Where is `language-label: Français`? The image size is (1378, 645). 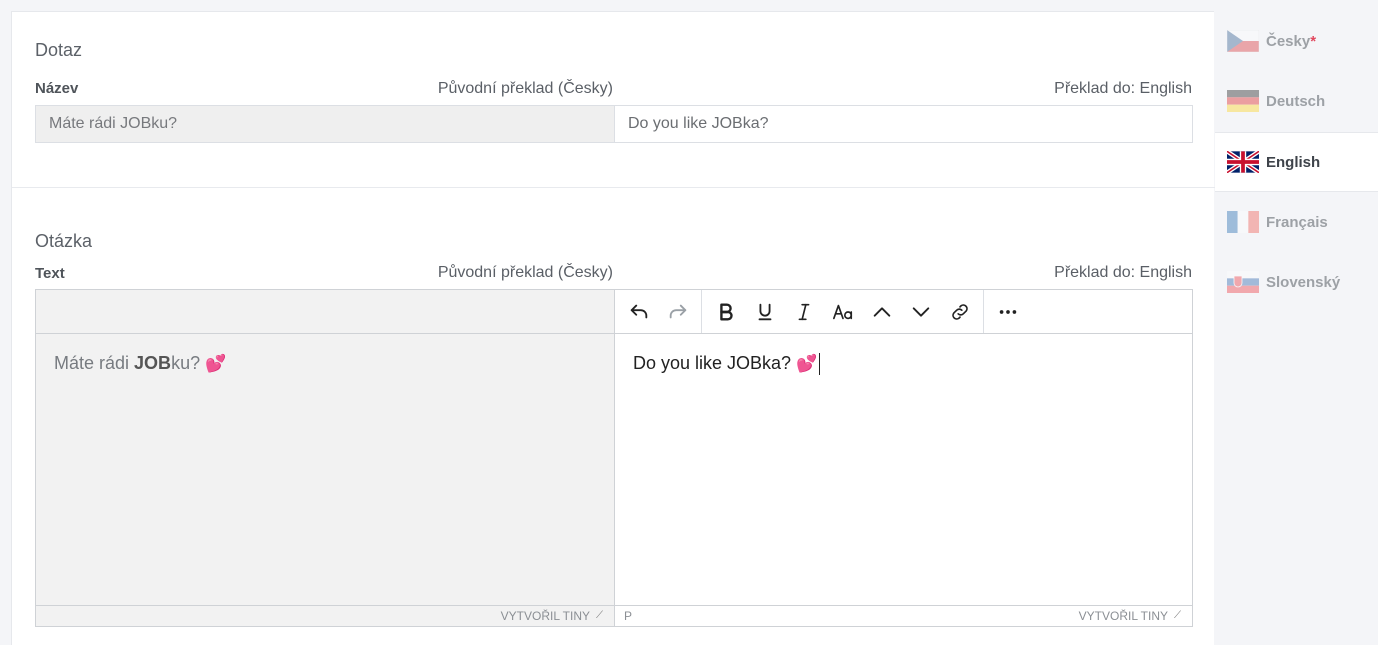 language-label: Français is located at coordinates (1297, 222).